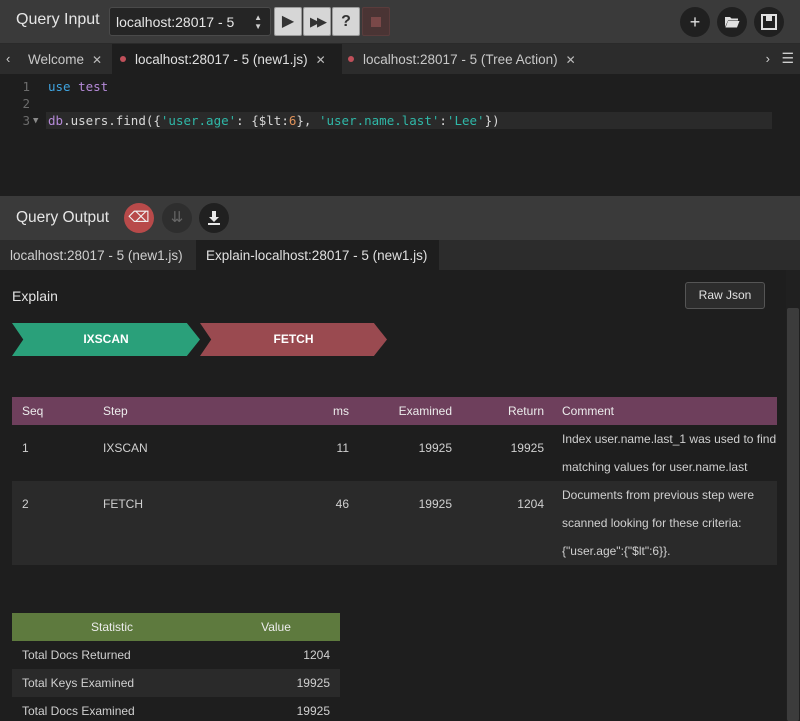 This screenshot has width=800, height=721. Describe the element at coordinates (58, 19) in the screenshot. I see `query-input-title: Query Input` at that location.